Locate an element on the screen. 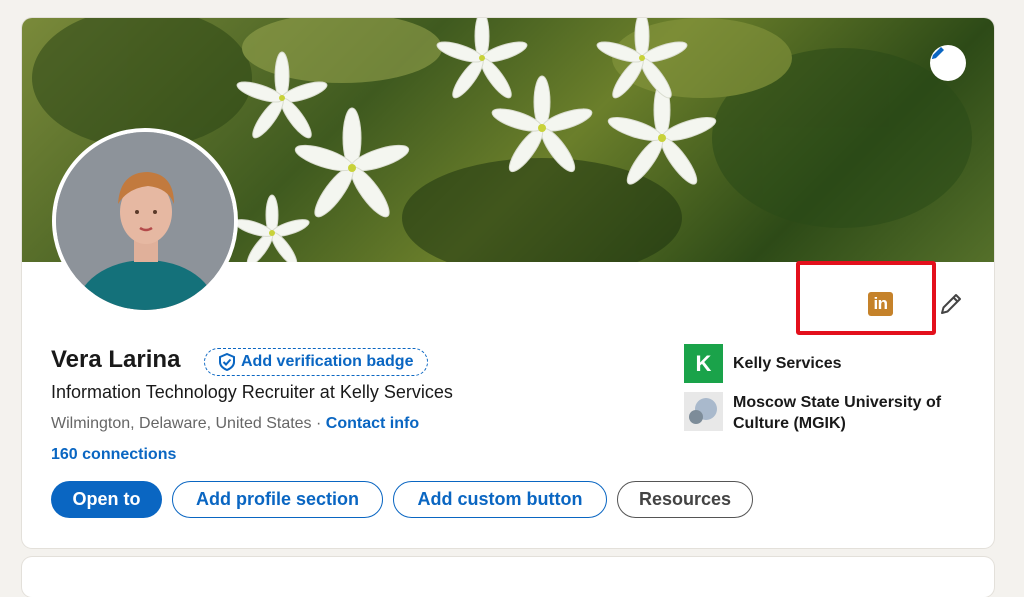 The height and width of the screenshot is (597, 1024). add-verification-badge-button: Add verification badge is located at coordinates (316, 362).